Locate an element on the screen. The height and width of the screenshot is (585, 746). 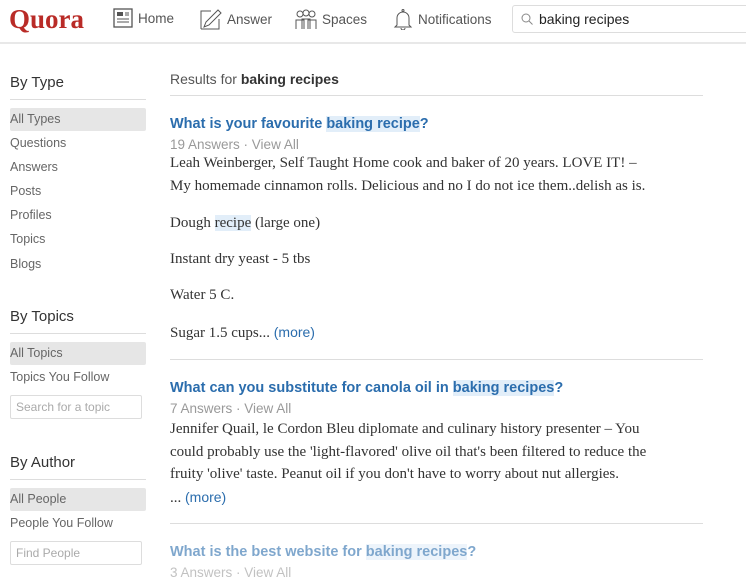
newspaper-icon is located at coordinates (123, 18).